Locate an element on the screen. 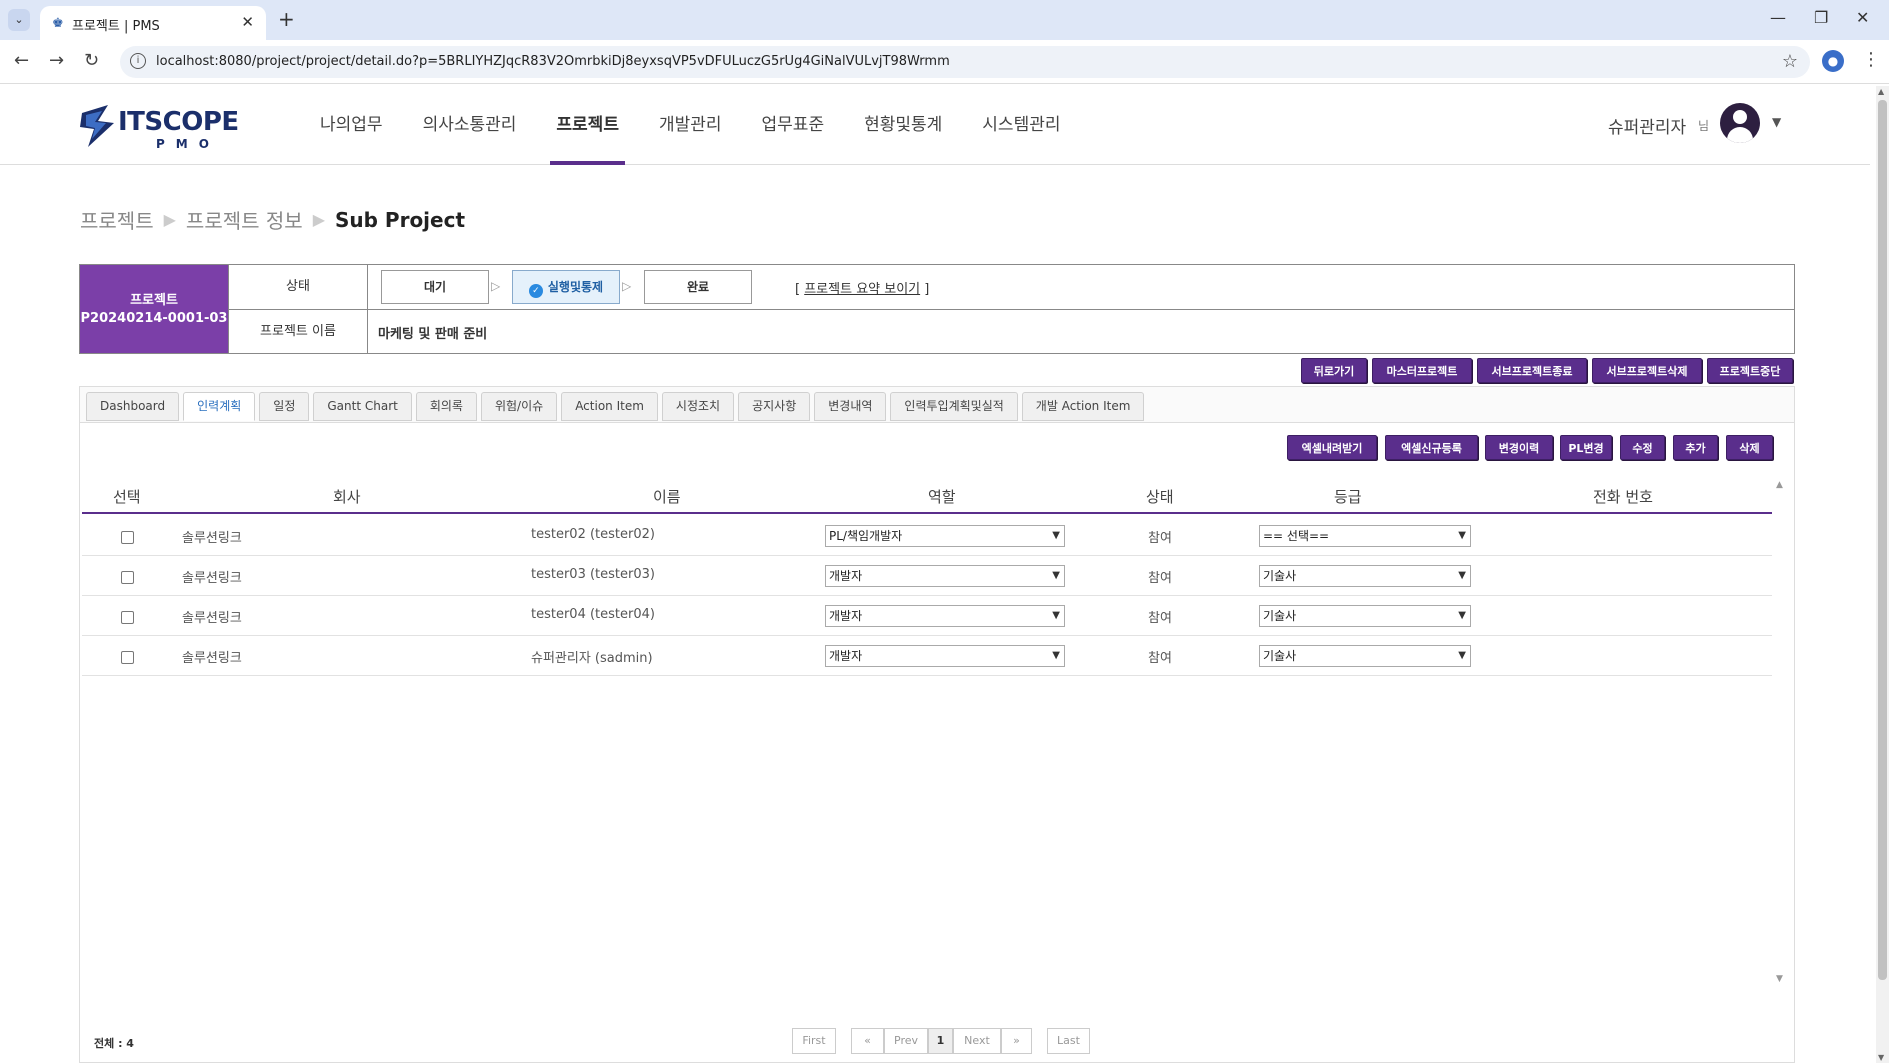 This screenshot has width=1889, height=1063. table-row: 솔루션링크 tester04 (tester04) 개발자 ▼ 참여 기술사 ▼ is located at coordinates (927, 616).